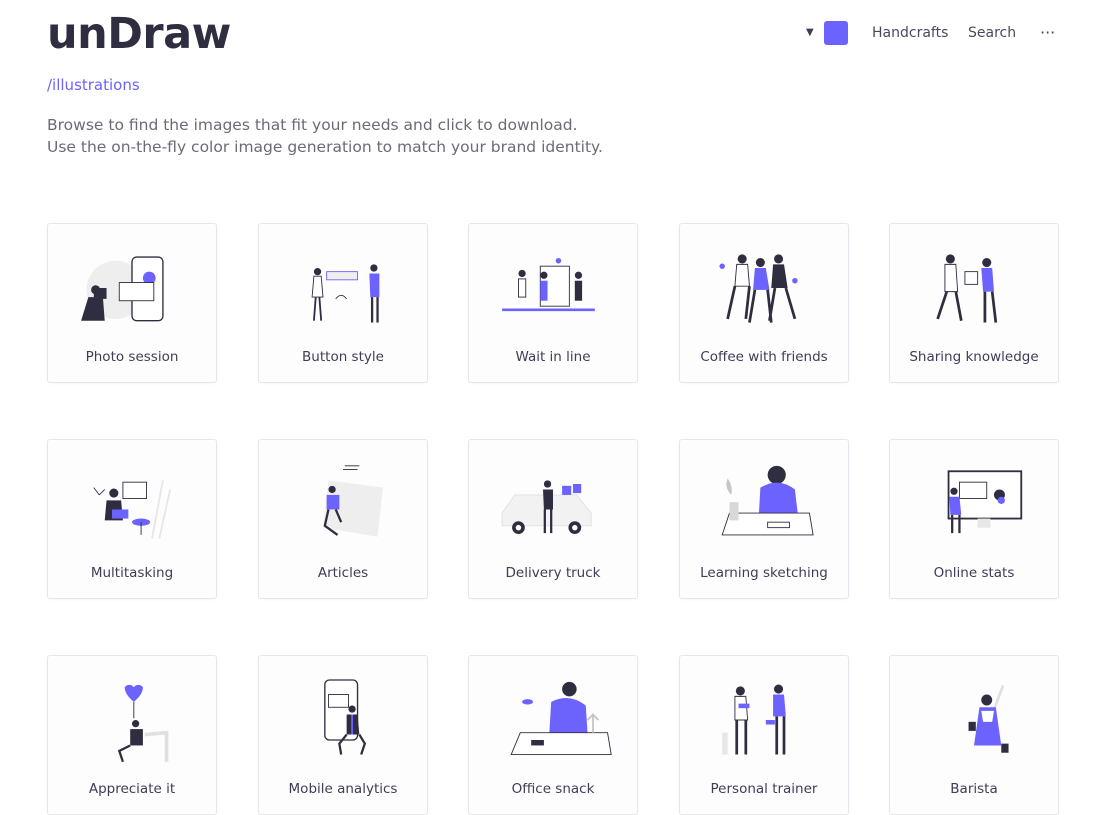 This screenshot has height=815, width=1097. I want to click on illustration-card-online-stats: Online stats, so click(974, 519).